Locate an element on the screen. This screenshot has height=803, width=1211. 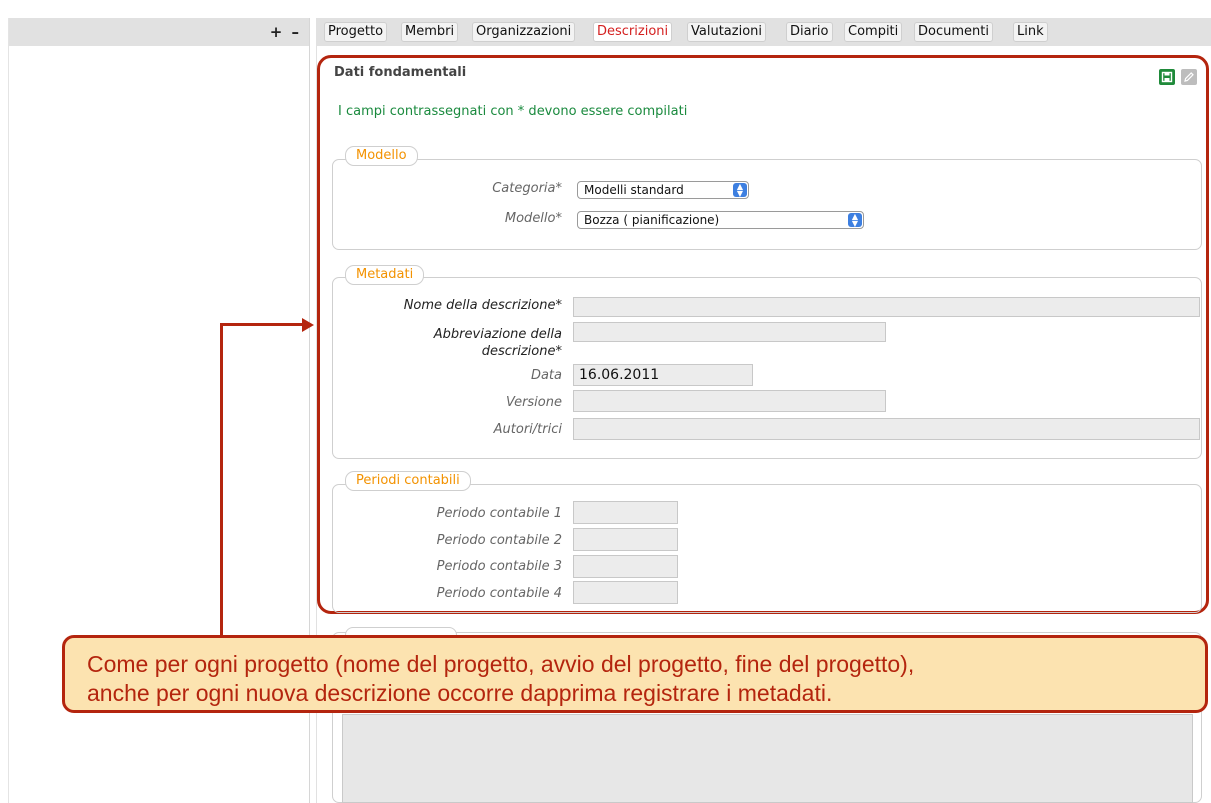
section-title: Dati fondamentali is located at coordinates (400, 72).